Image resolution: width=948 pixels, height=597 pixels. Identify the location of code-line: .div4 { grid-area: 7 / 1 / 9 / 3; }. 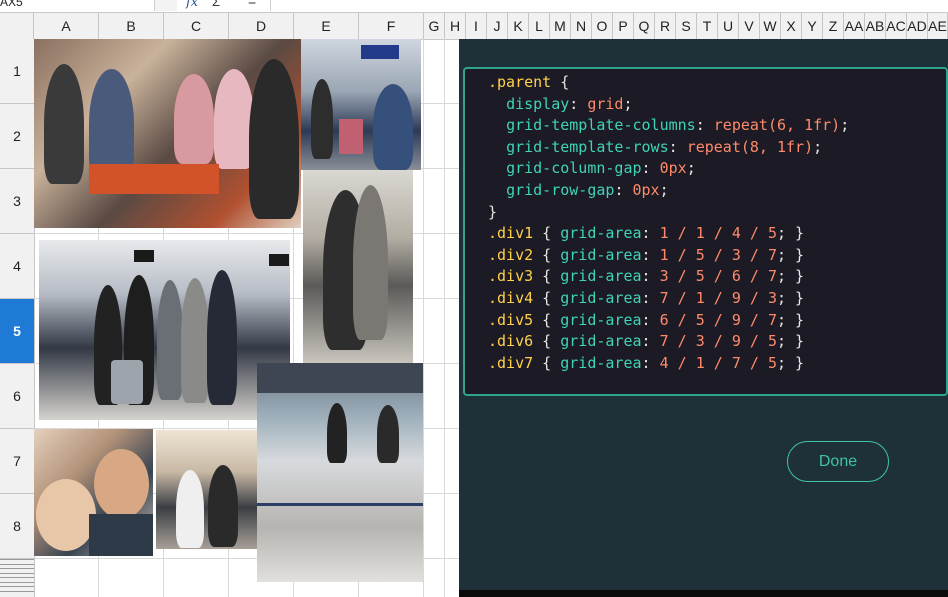
(646, 297).